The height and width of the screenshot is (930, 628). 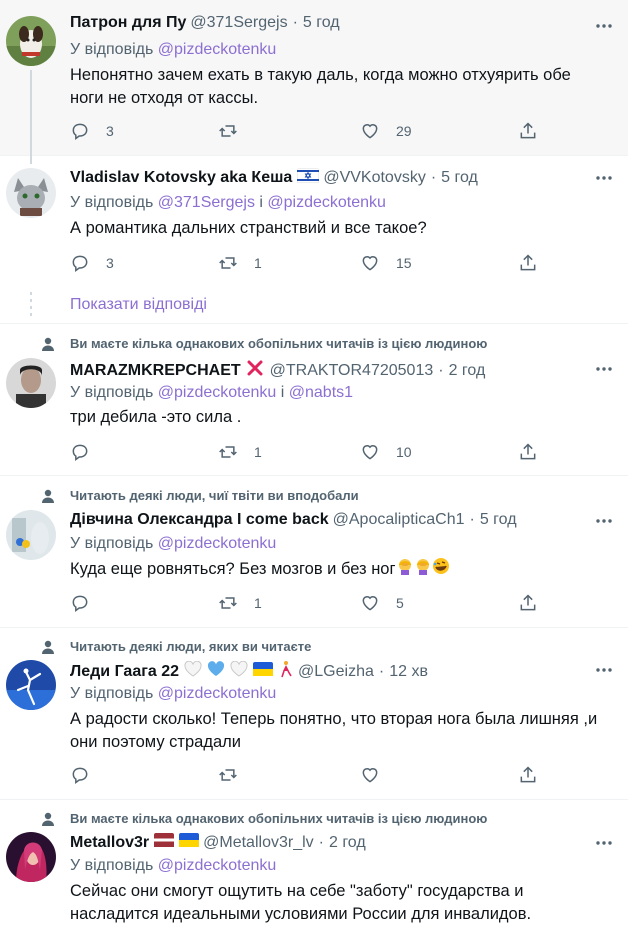 I want to click on like-button: 29, so click(x=386, y=131).